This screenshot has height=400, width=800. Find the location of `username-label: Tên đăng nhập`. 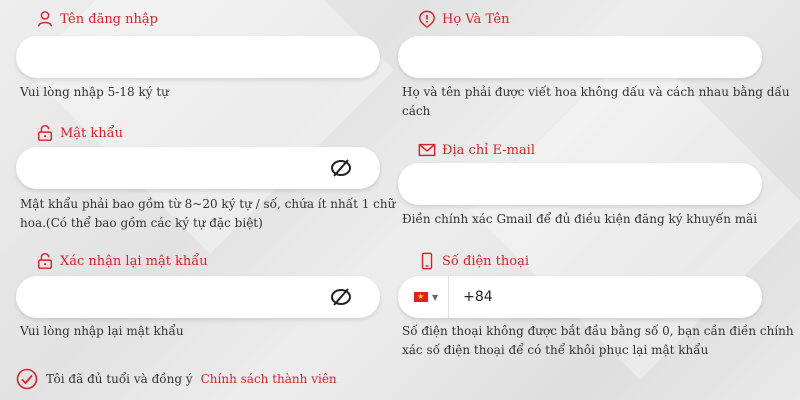

username-label: Tên đăng nhập is located at coordinates (109, 19).